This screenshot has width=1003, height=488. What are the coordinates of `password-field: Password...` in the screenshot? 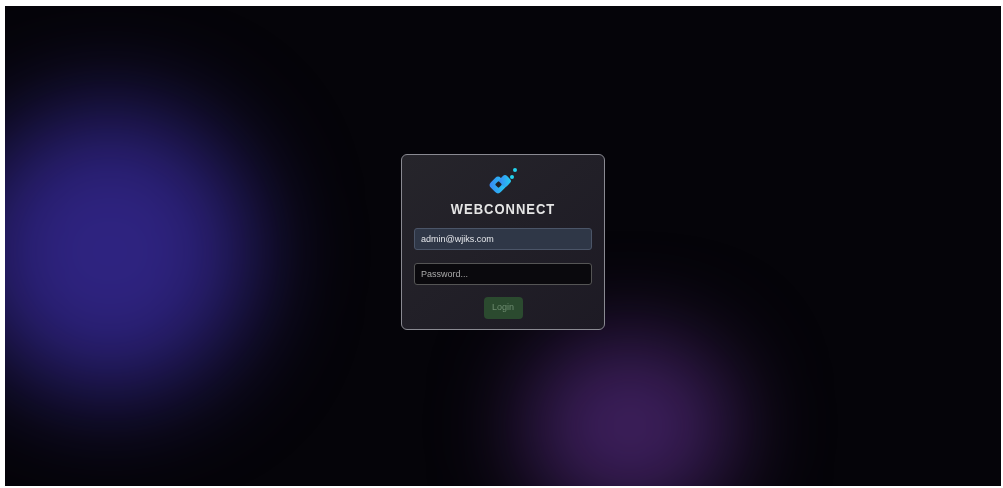 It's located at (503, 274).